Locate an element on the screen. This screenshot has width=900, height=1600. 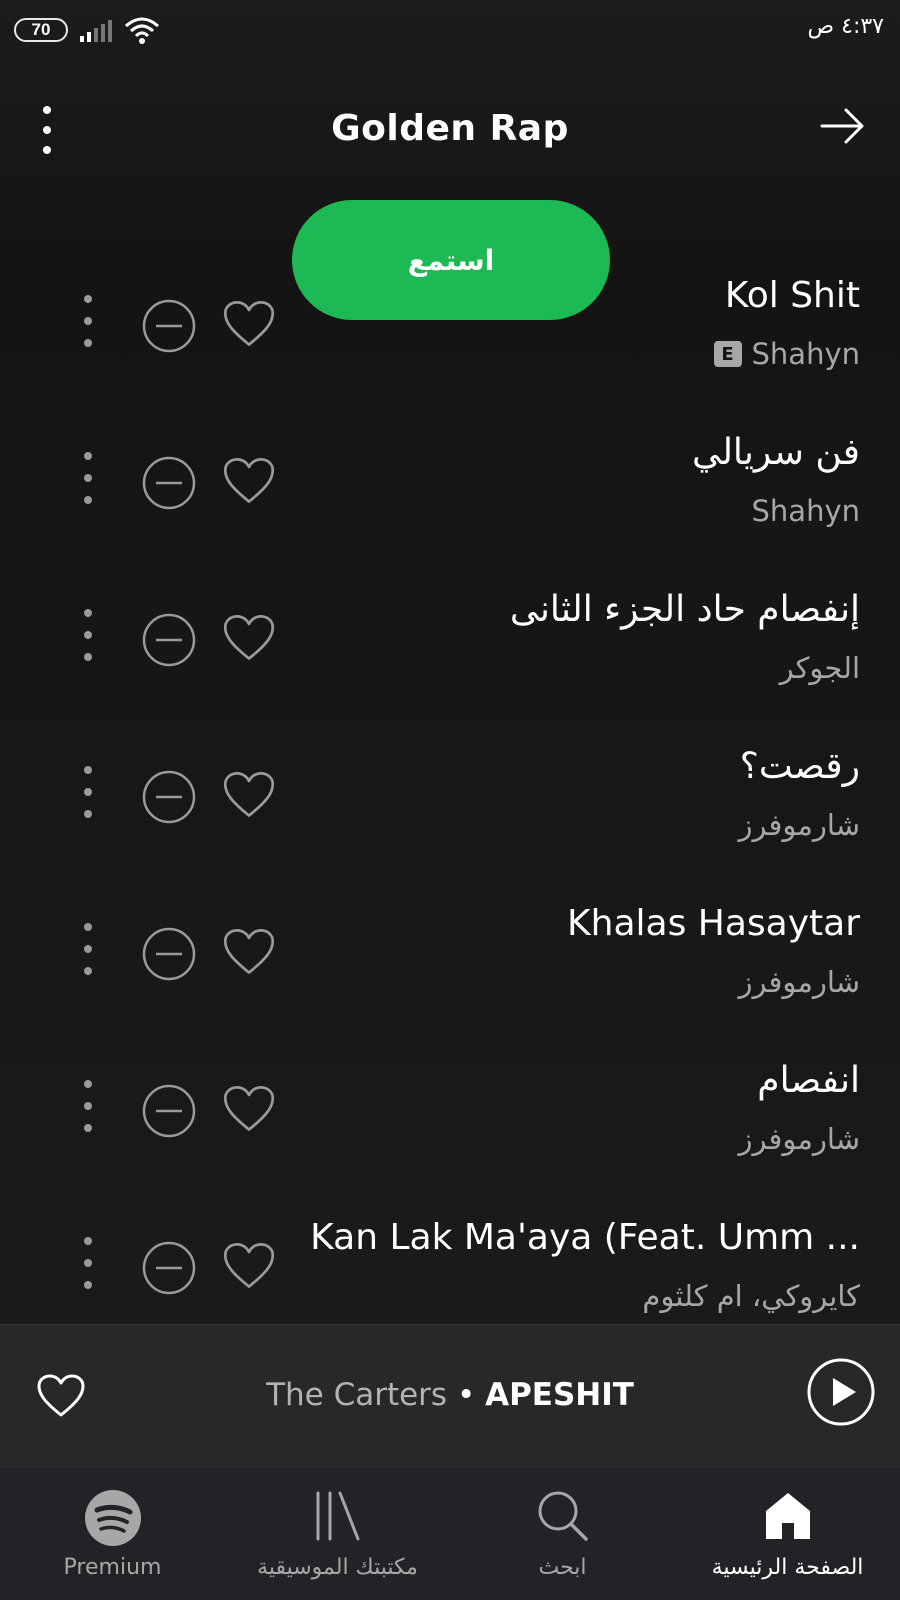
track-title: Kol Shit is located at coordinates (792, 295).